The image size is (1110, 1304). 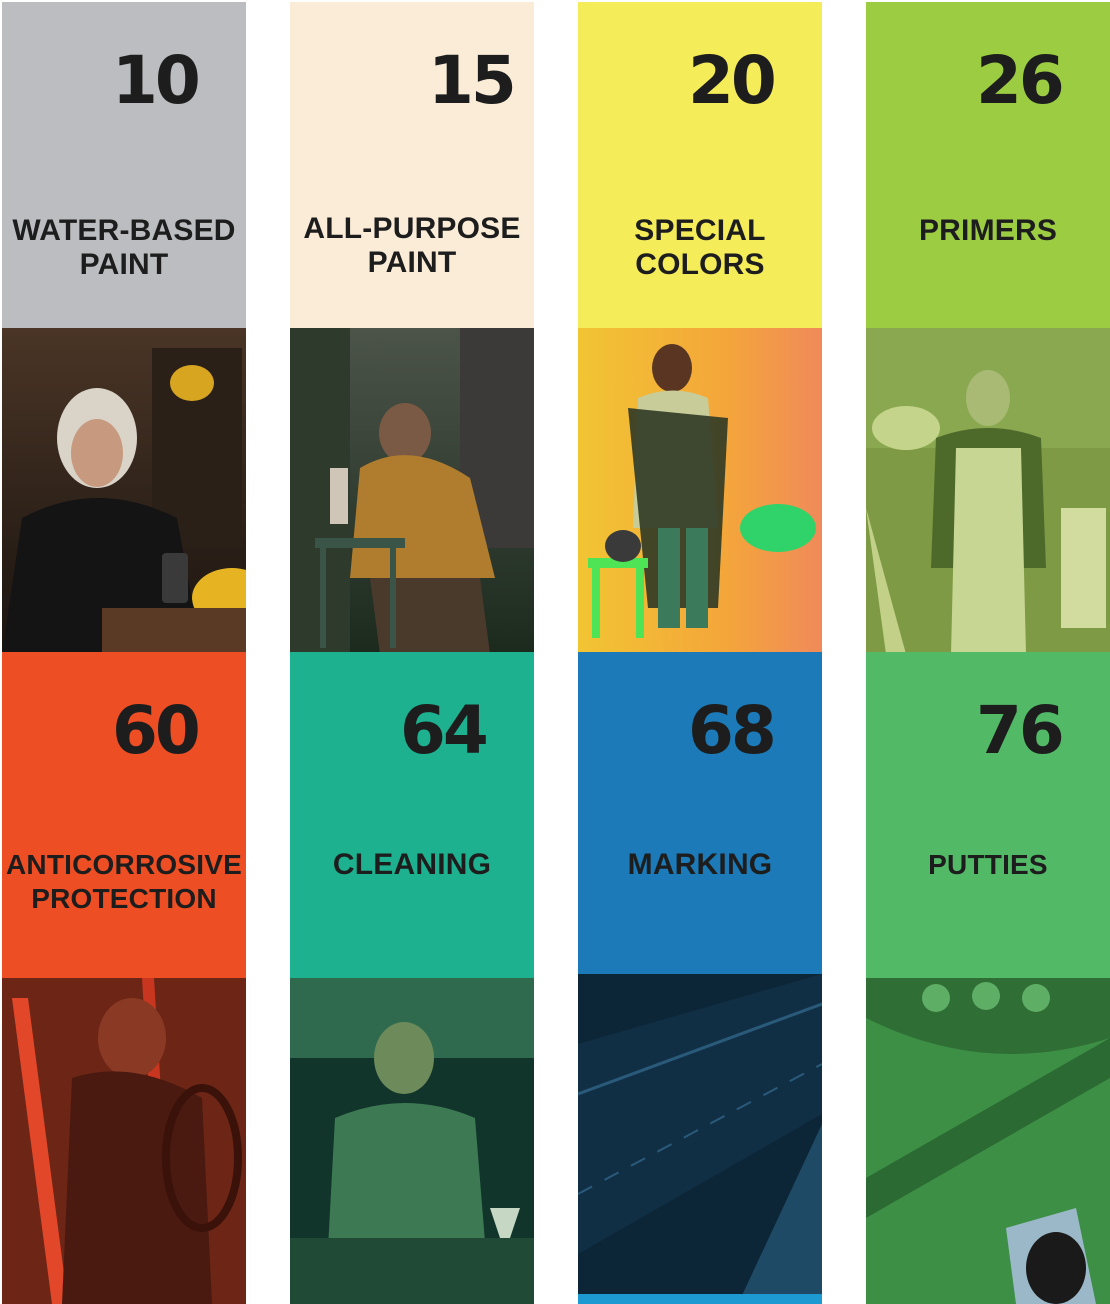 I want to click on card-header: 20 SPECIAL COLORS, so click(x=700, y=165).